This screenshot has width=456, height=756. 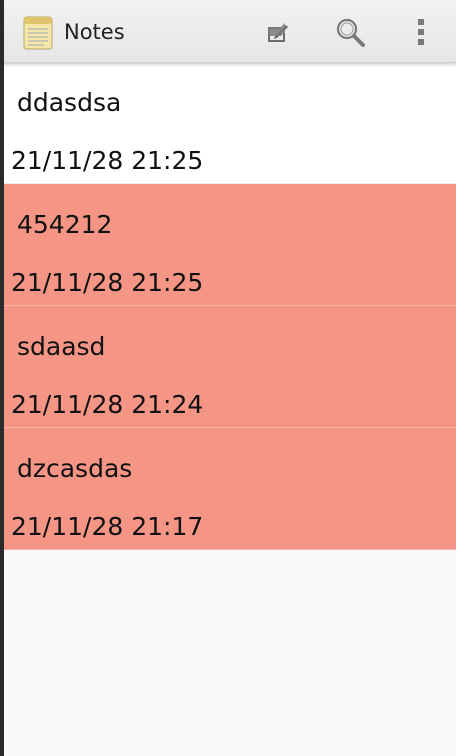 What do you see at coordinates (2, 378) in the screenshot?
I see `window-edge` at bounding box center [2, 378].